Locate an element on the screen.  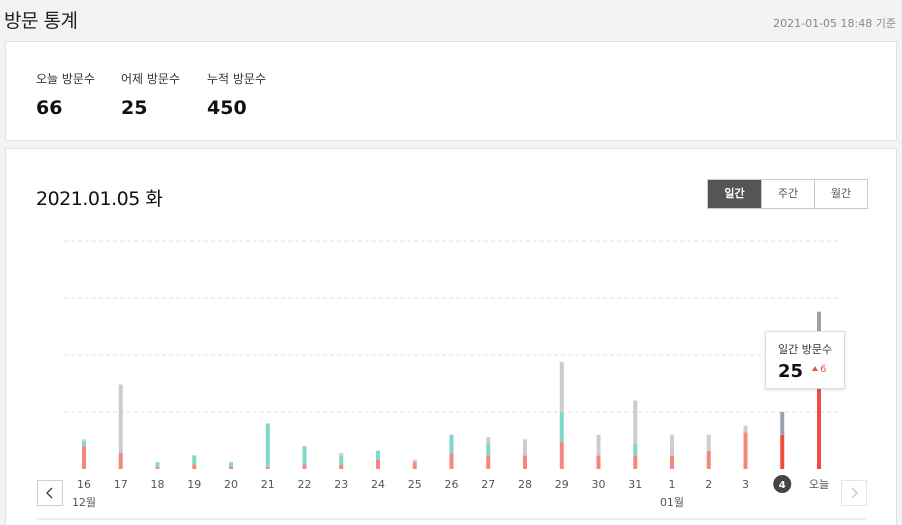
x-tick-label: 28 is located at coordinates (525, 484).